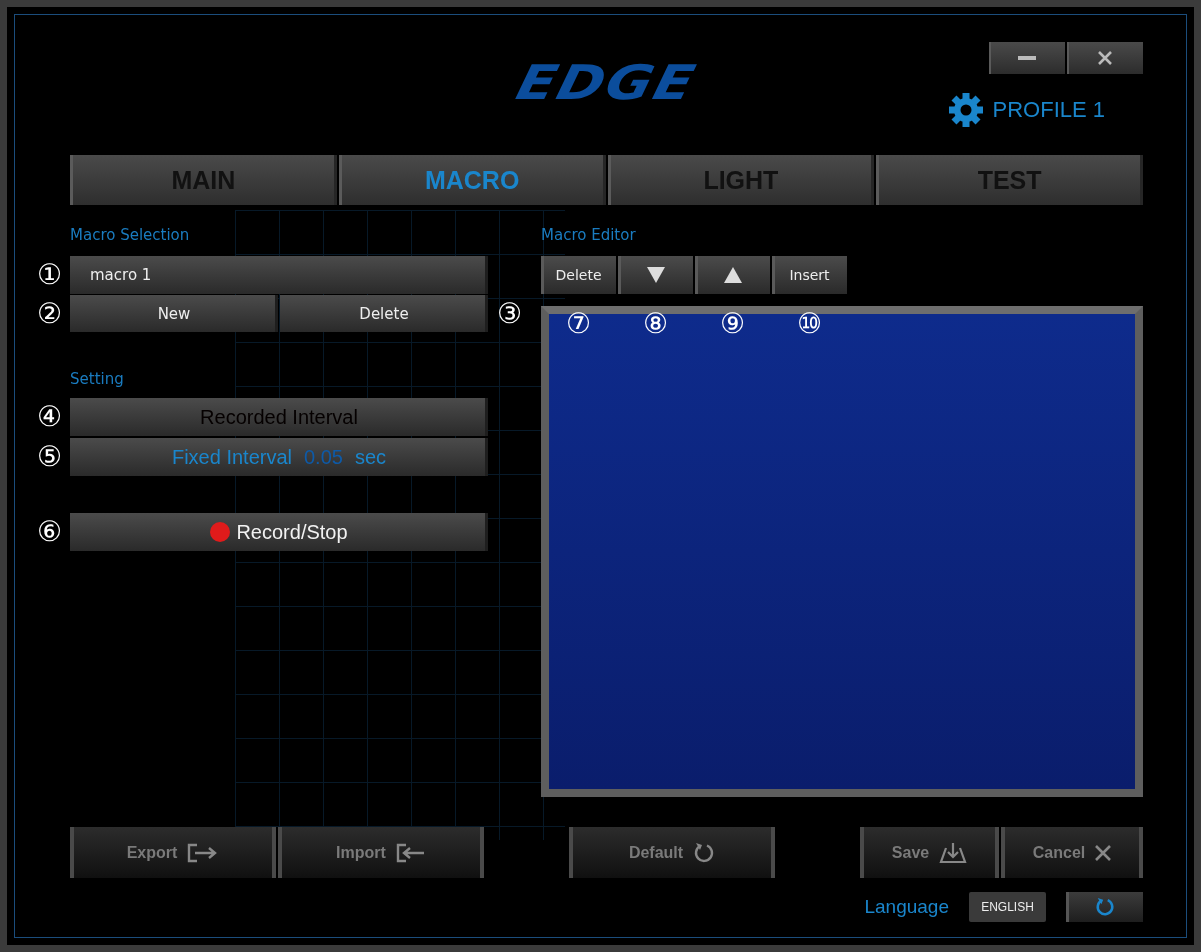 The height and width of the screenshot is (952, 1201). I want to click on apply-button, so click(1104, 907).